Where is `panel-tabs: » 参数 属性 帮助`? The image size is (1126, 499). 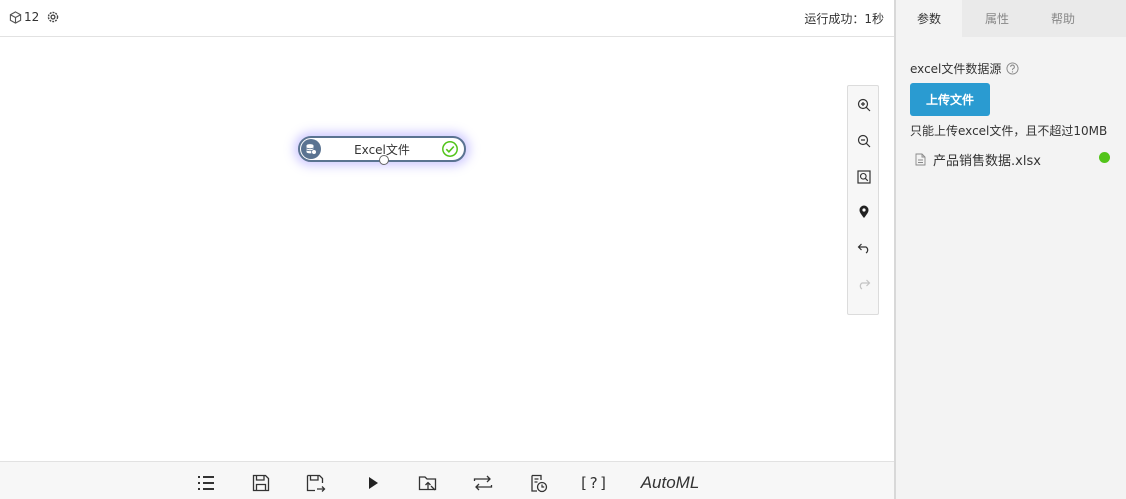 panel-tabs: » 参数 属性 帮助 is located at coordinates (1011, 18).